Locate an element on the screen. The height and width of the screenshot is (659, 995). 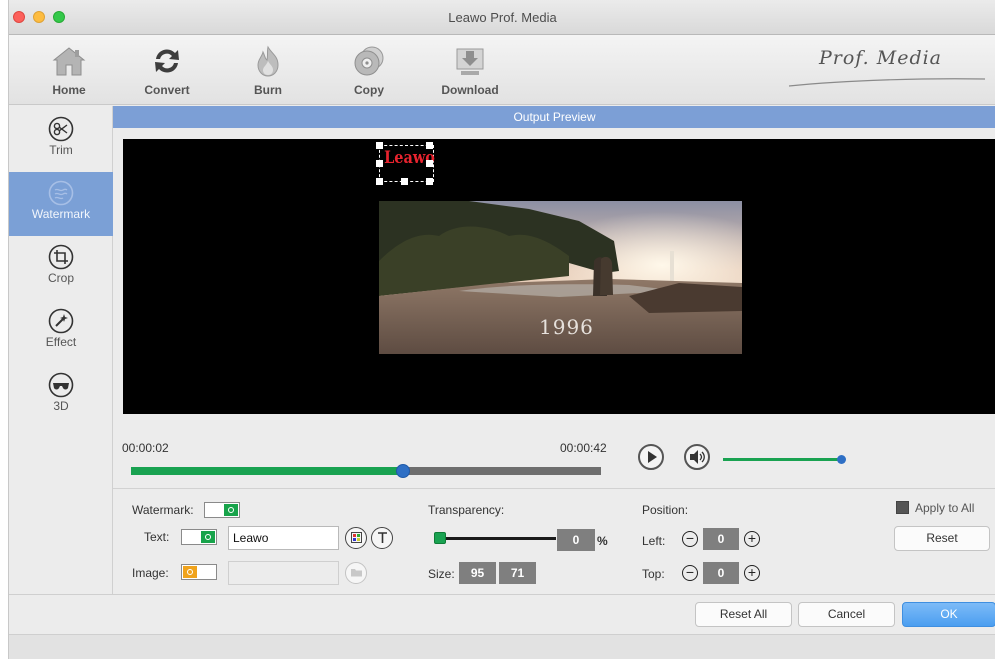
title-bar: Leawo Prof. Media is located at coordinates (502, 17).